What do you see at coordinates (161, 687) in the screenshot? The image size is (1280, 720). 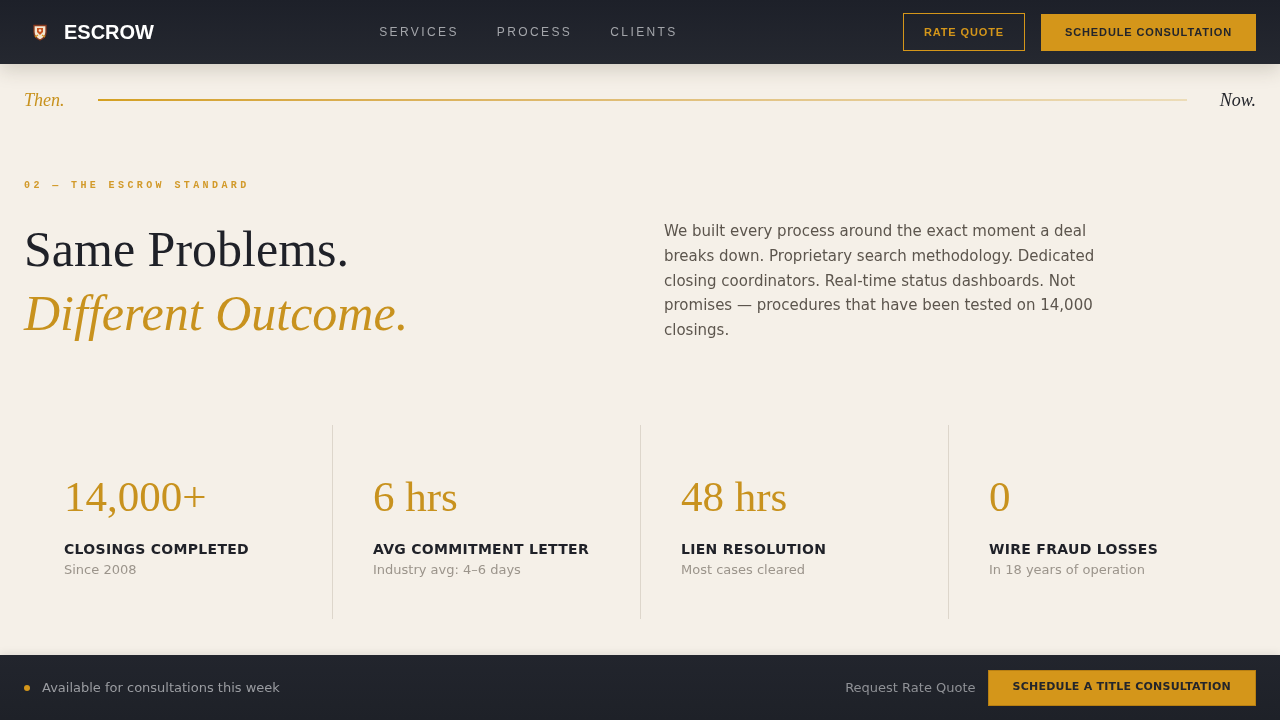 I see `availability-text: Available for consultations this week` at bounding box center [161, 687].